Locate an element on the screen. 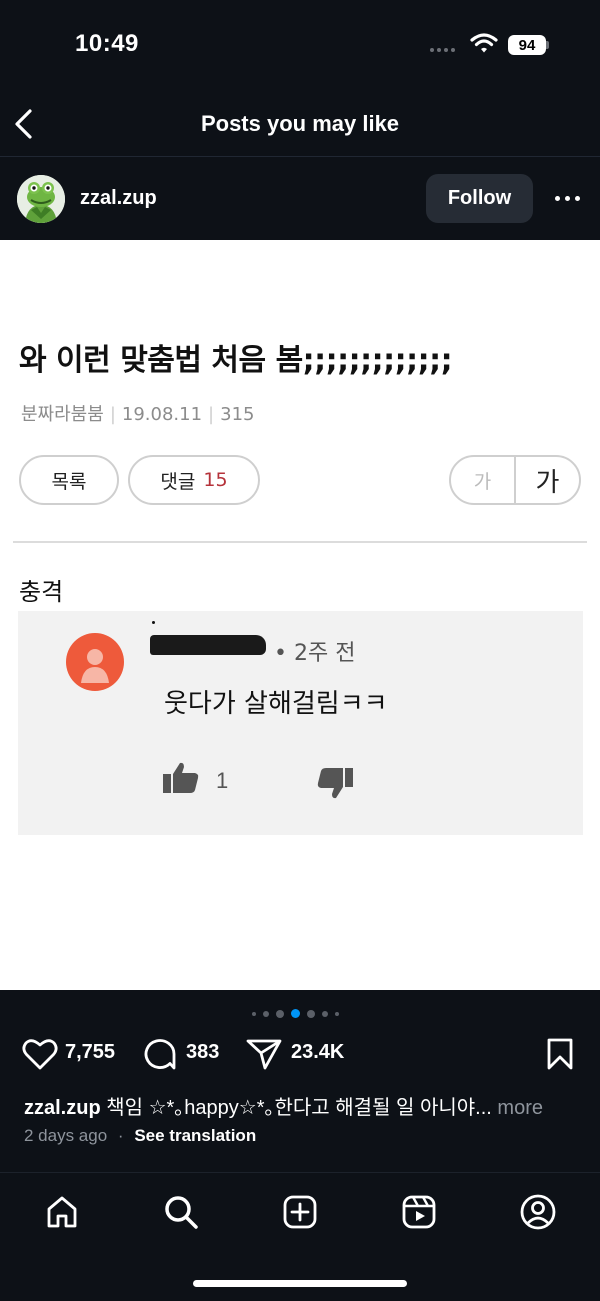  tab-reels is located at coordinates (419, 1212).